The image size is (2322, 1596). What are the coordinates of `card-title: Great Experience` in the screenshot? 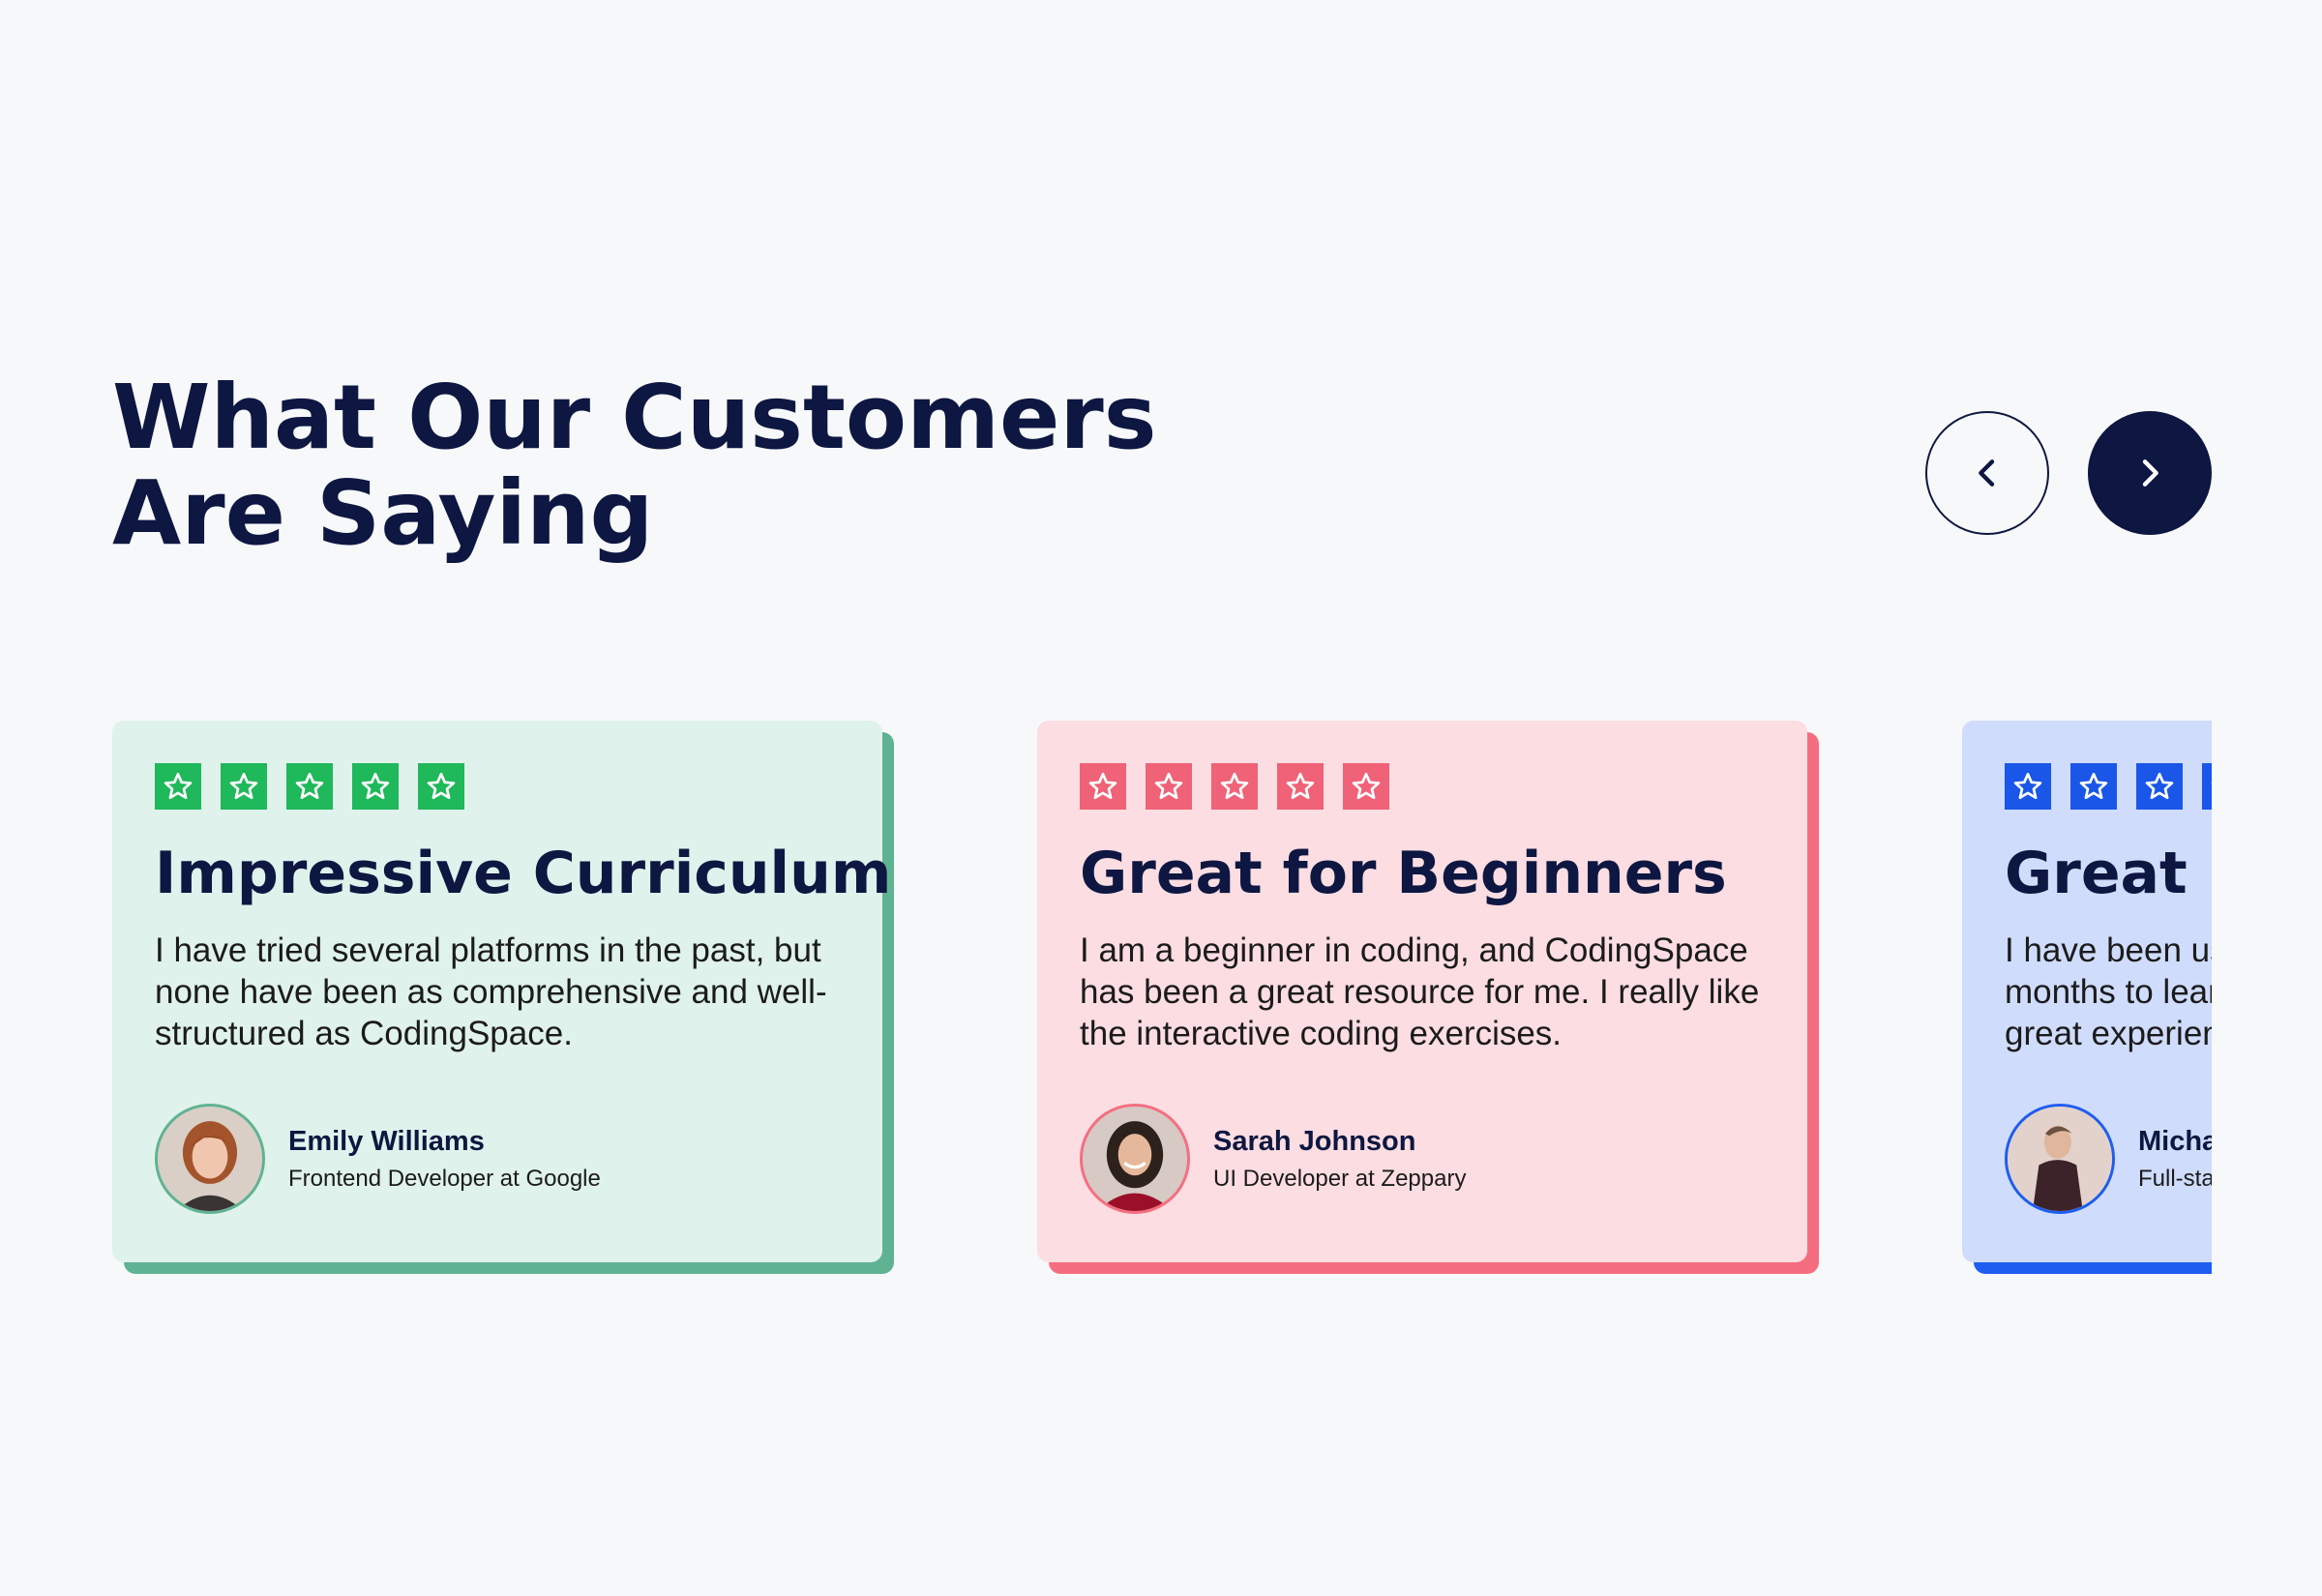 It's located at (2108, 873).